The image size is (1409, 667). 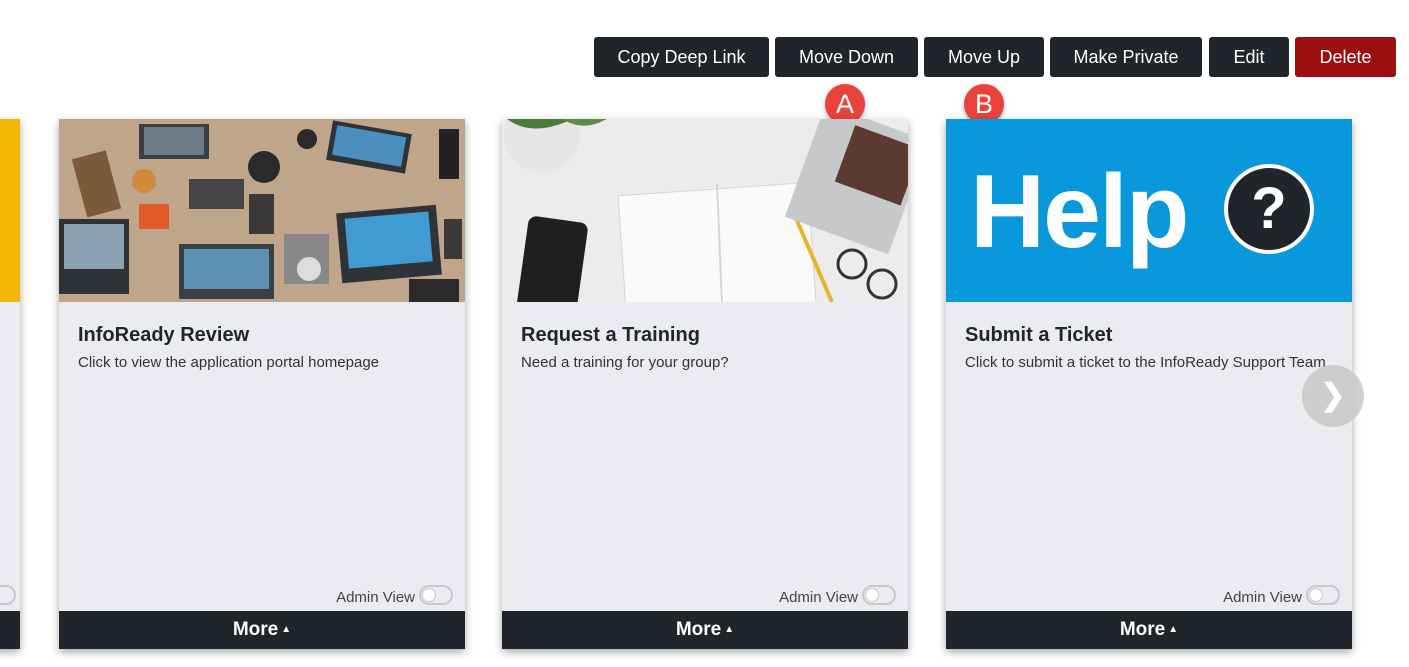 I want to click on chevron-right-icon: ❯, so click(x=1333, y=395).